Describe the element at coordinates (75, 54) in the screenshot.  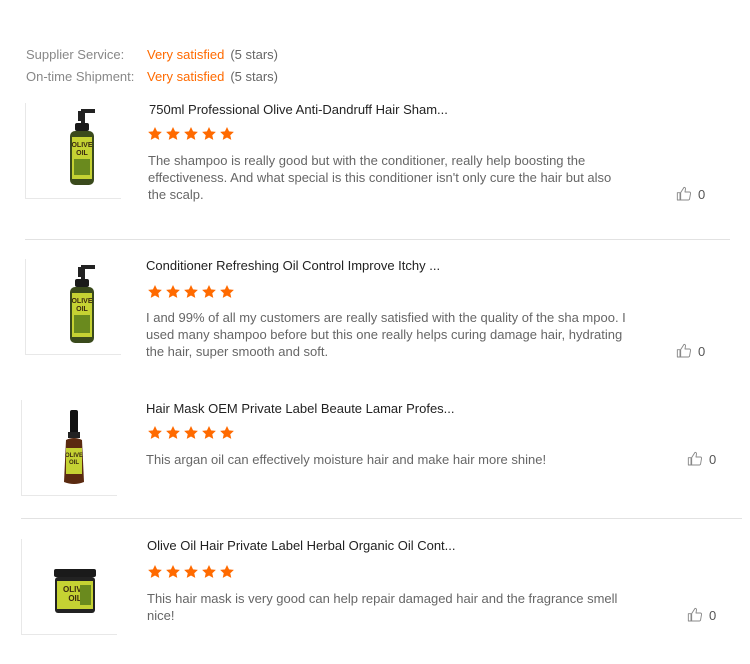
I see `rating-label: Supplier Service:` at that location.